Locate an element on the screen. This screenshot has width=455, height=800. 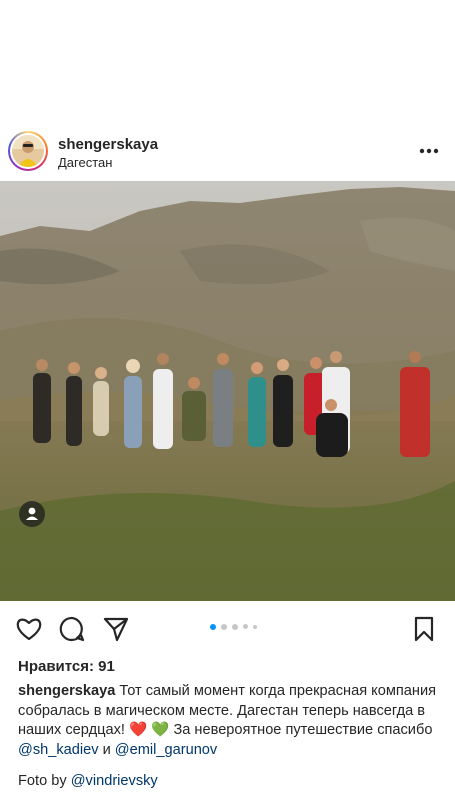
photo-credit: Foto by @vindrievsky is located at coordinates (88, 781).